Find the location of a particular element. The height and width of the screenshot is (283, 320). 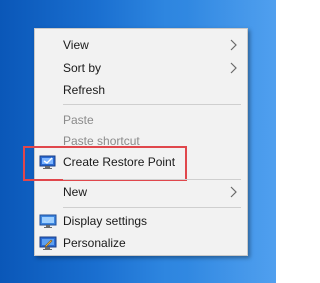

menu-item-sort-by: Sort by is located at coordinates (141, 68).